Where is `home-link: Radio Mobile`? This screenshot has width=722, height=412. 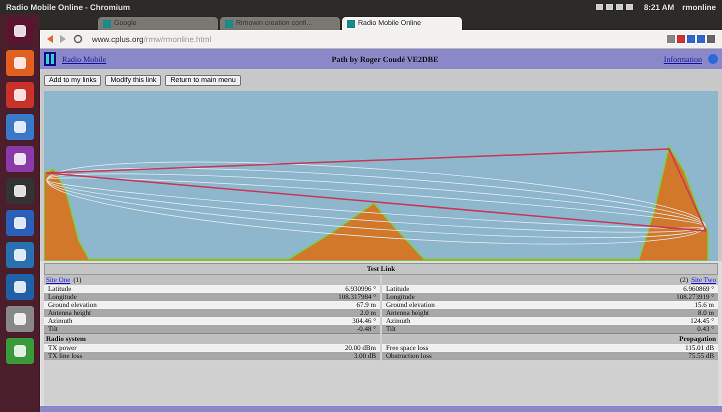
home-link: Radio Mobile is located at coordinates (84, 59).